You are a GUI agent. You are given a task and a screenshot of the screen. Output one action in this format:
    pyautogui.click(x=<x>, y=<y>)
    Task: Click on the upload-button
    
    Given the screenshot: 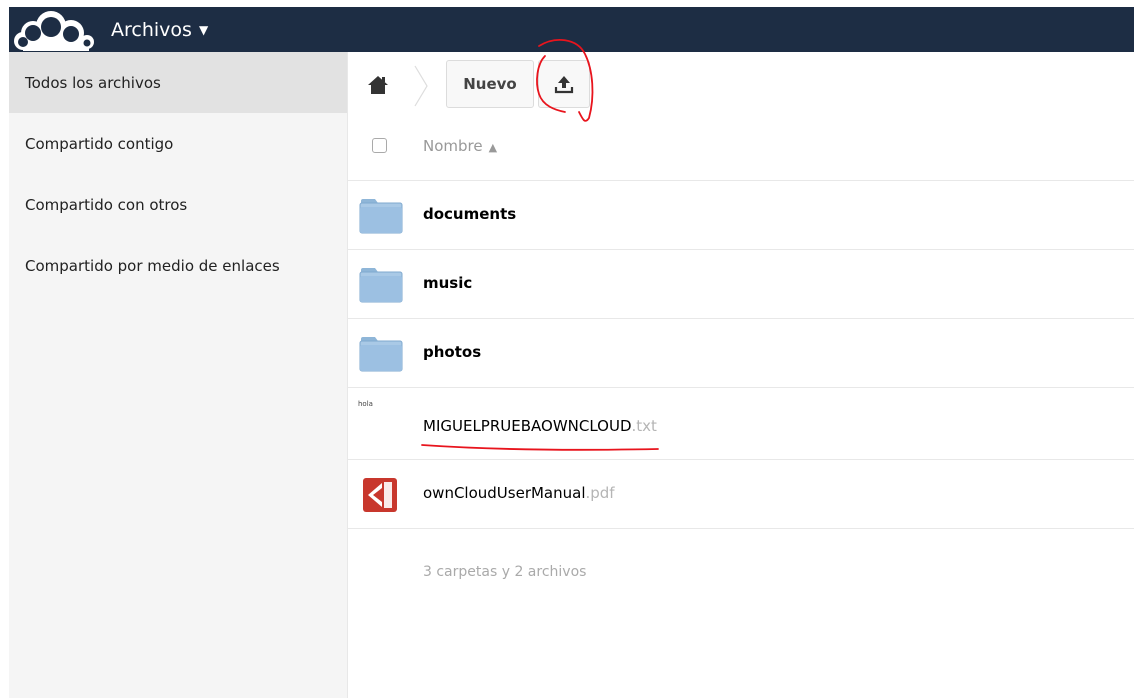 What is the action you would take?
    pyautogui.click(x=564, y=84)
    